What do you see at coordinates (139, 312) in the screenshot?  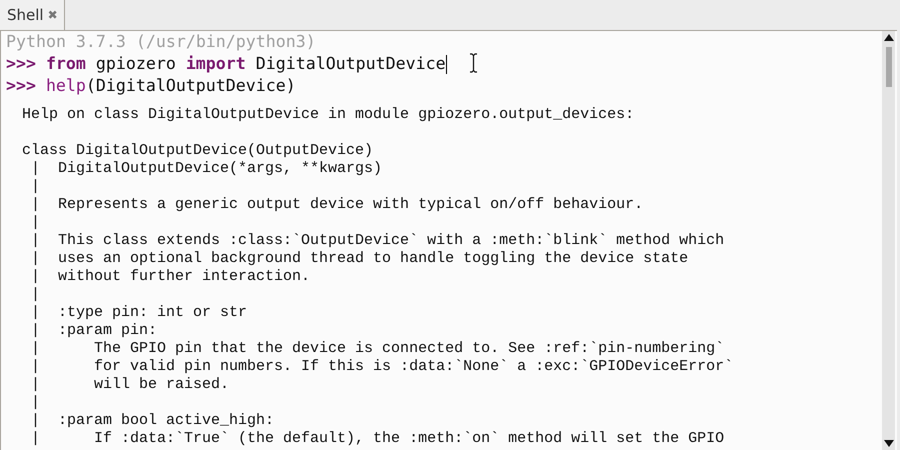 I see `help-text-line: | :type pin: int or str` at bounding box center [139, 312].